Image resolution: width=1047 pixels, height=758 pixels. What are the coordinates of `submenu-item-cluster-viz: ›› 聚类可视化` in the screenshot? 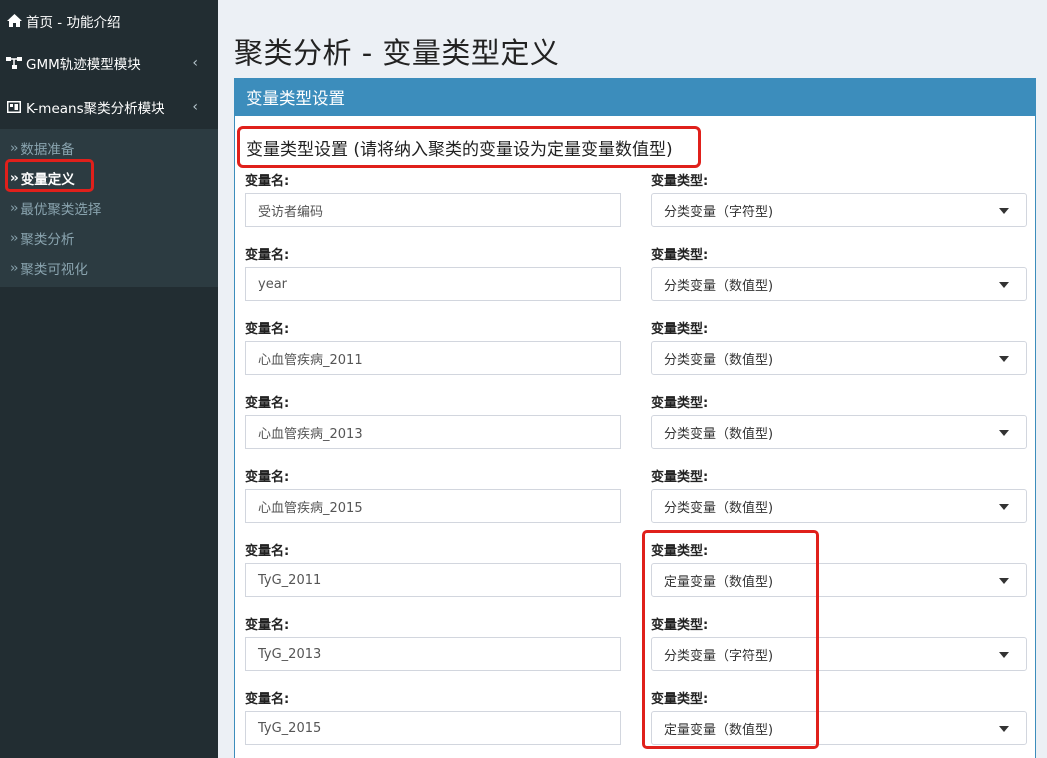 It's located at (109, 268).